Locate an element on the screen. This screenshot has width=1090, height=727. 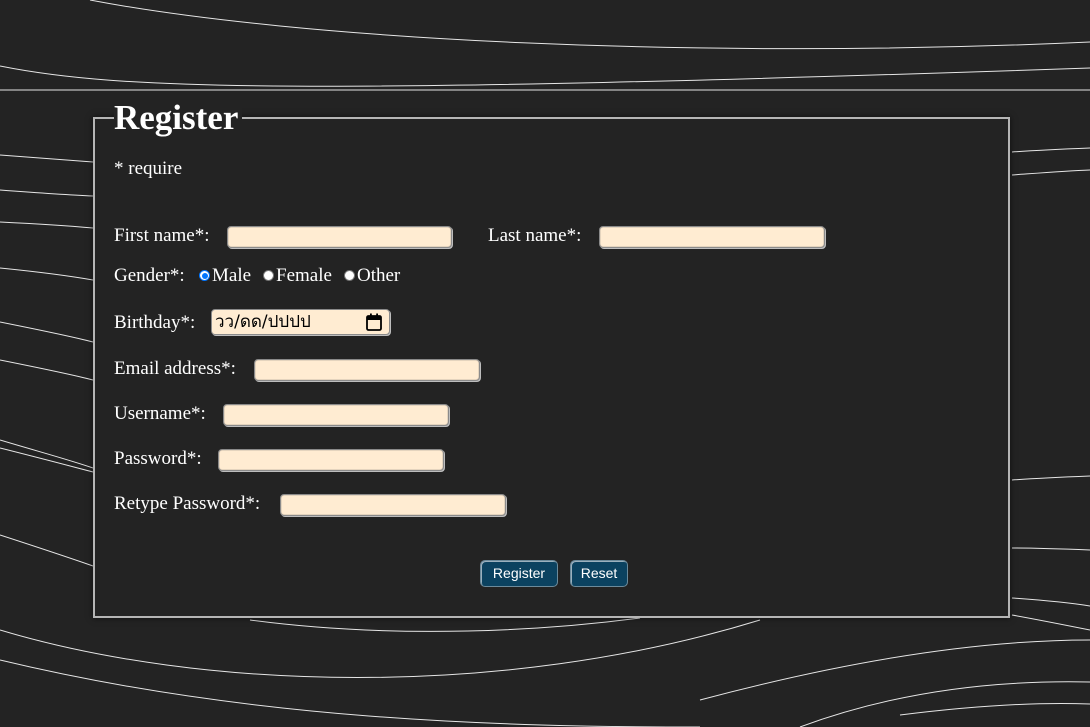
password-label: Password*: is located at coordinates (158, 458).